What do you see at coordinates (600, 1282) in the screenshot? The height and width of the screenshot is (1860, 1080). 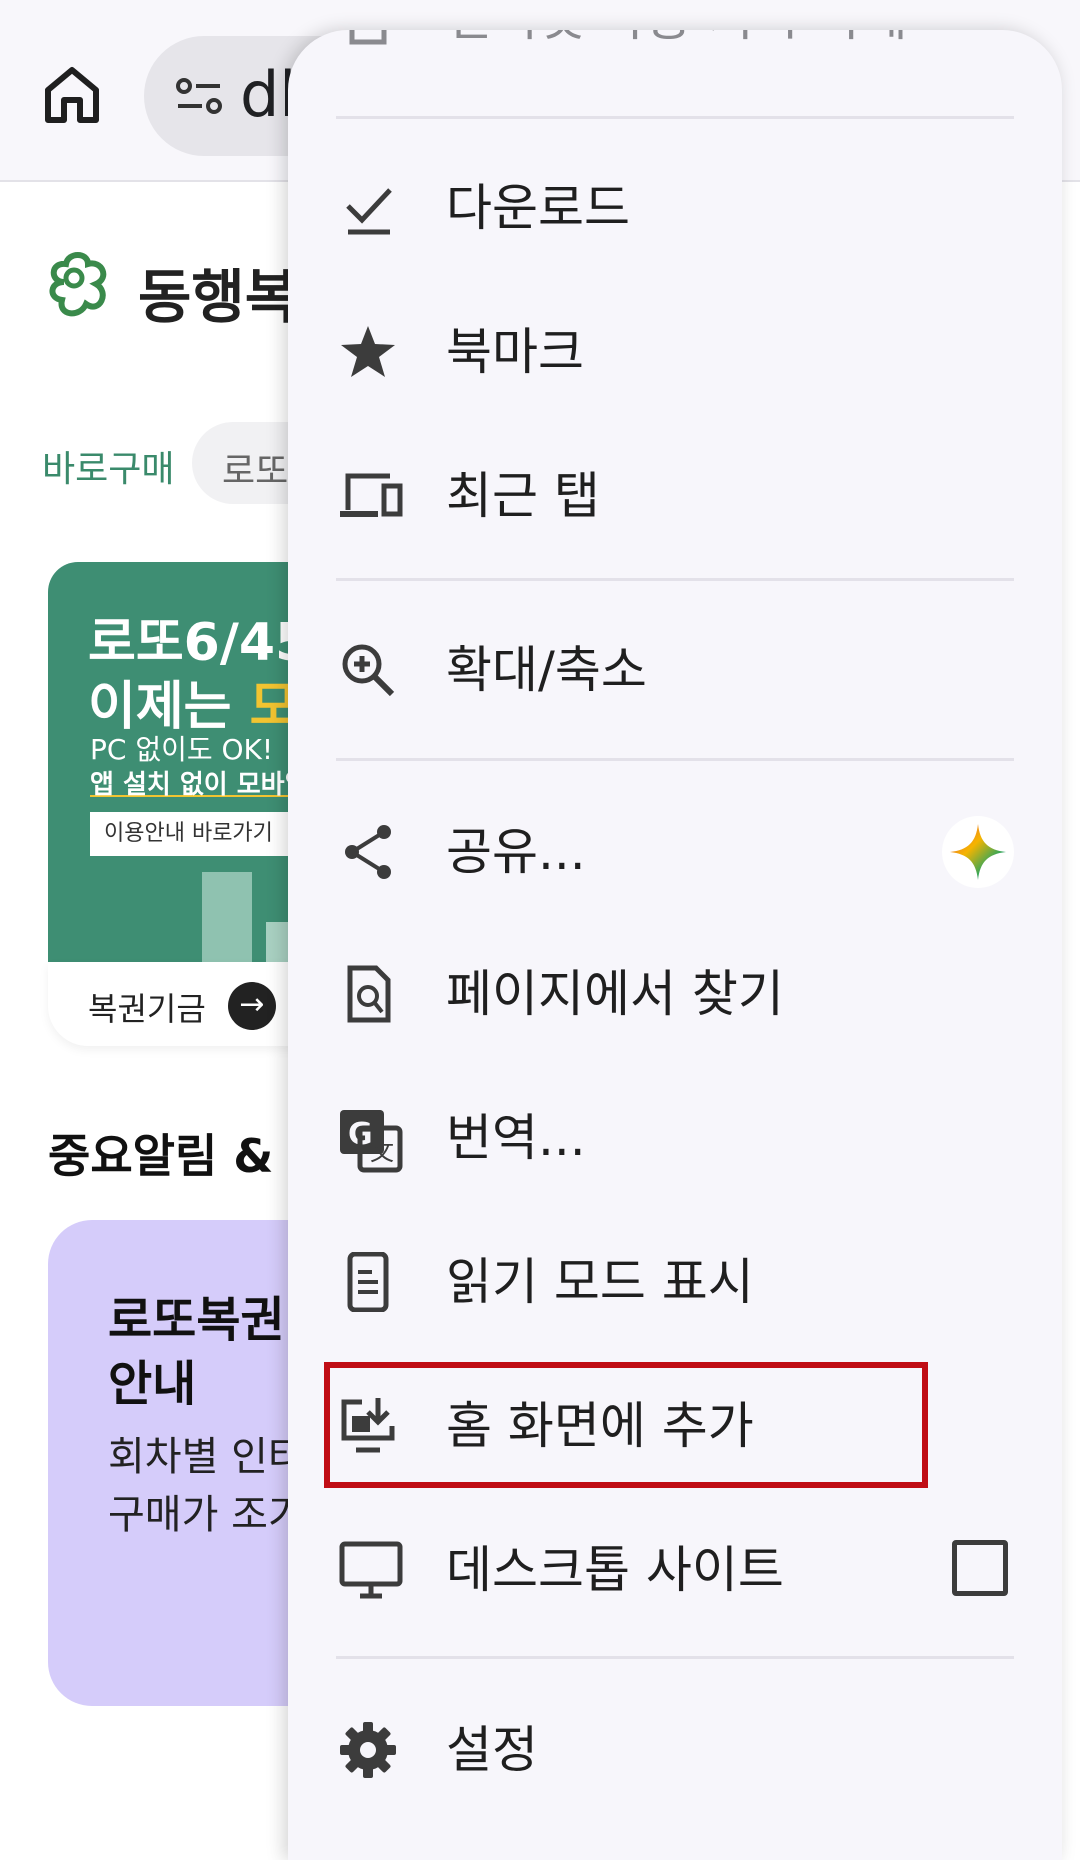 I see `menu-label: 읽기 모드 표시` at bounding box center [600, 1282].